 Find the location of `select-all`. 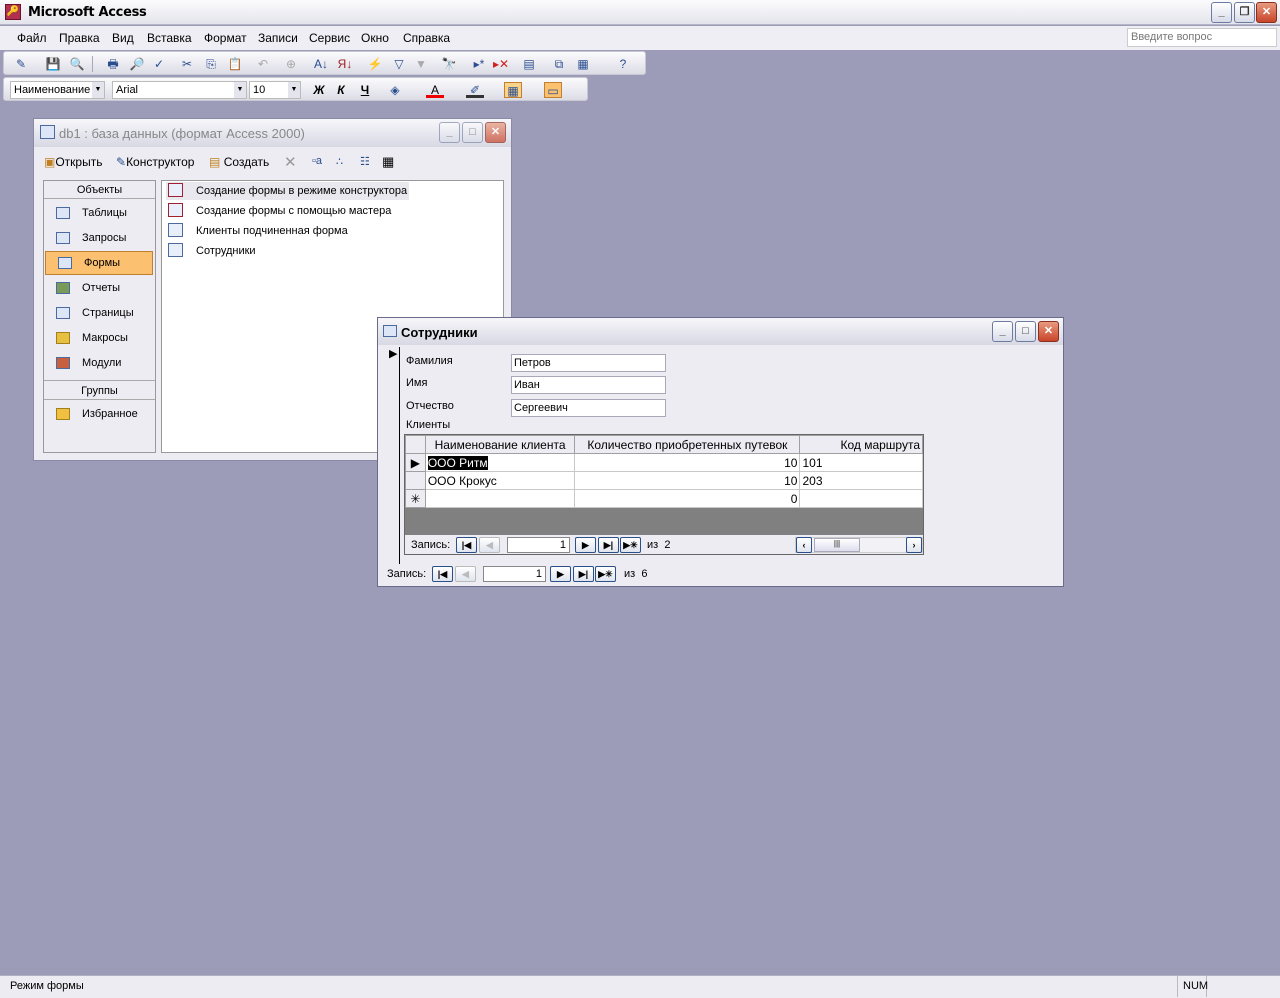

select-all is located at coordinates (415, 444).